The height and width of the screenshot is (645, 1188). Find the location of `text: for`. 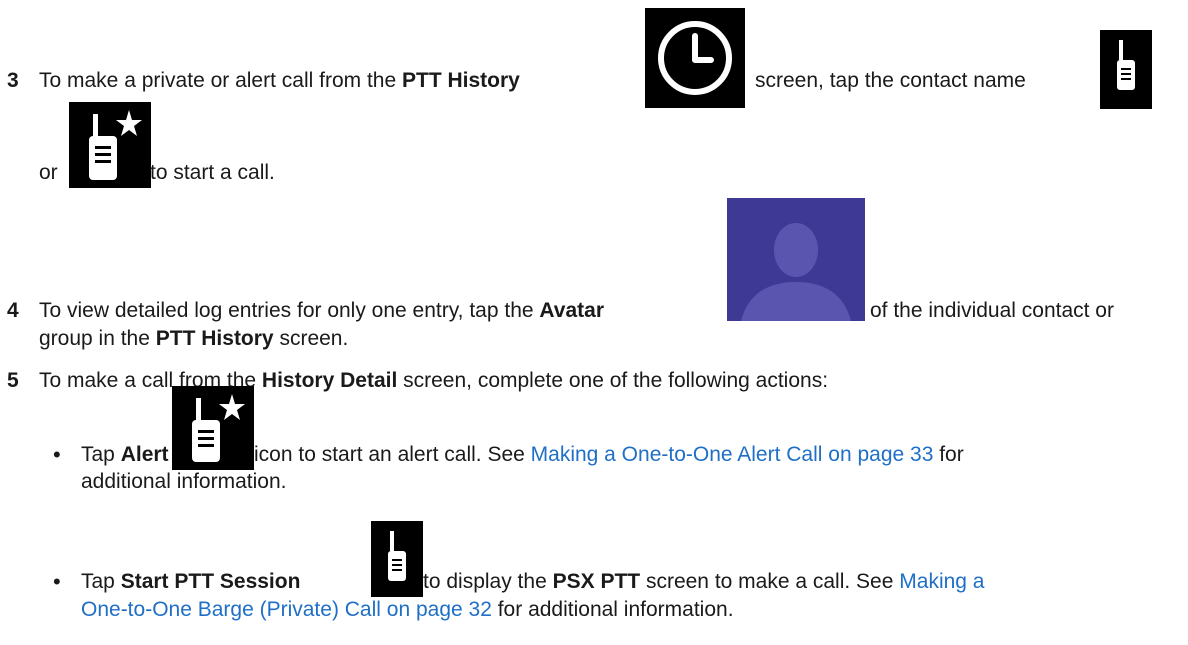

text: for is located at coordinates (948, 454).